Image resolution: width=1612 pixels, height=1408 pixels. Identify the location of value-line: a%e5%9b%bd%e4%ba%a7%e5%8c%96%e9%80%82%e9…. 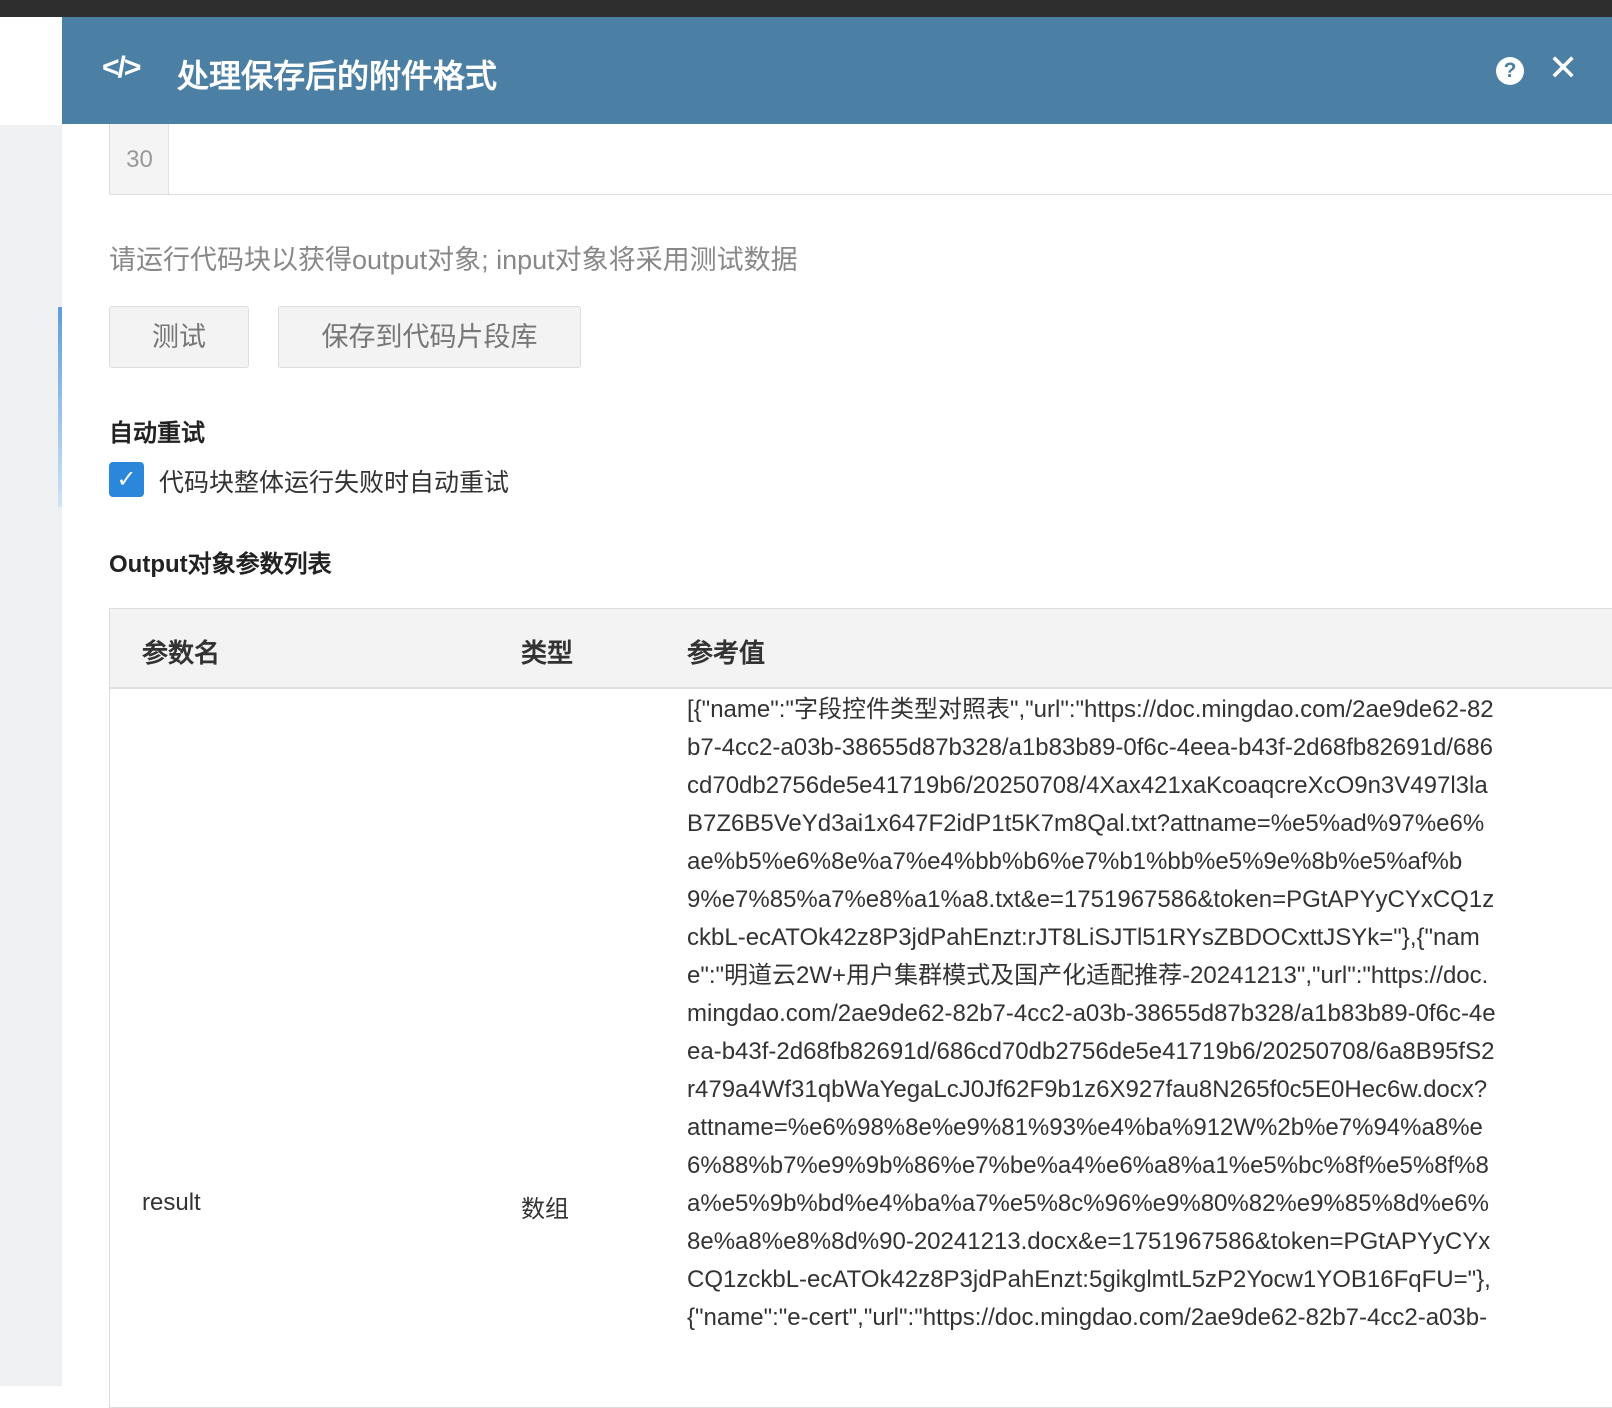
(1088, 1203).